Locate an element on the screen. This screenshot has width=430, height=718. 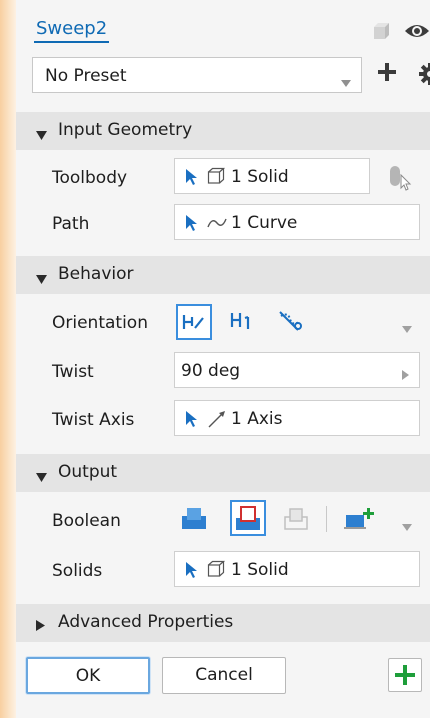
orientation-label: Orientation is located at coordinates (100, 323).